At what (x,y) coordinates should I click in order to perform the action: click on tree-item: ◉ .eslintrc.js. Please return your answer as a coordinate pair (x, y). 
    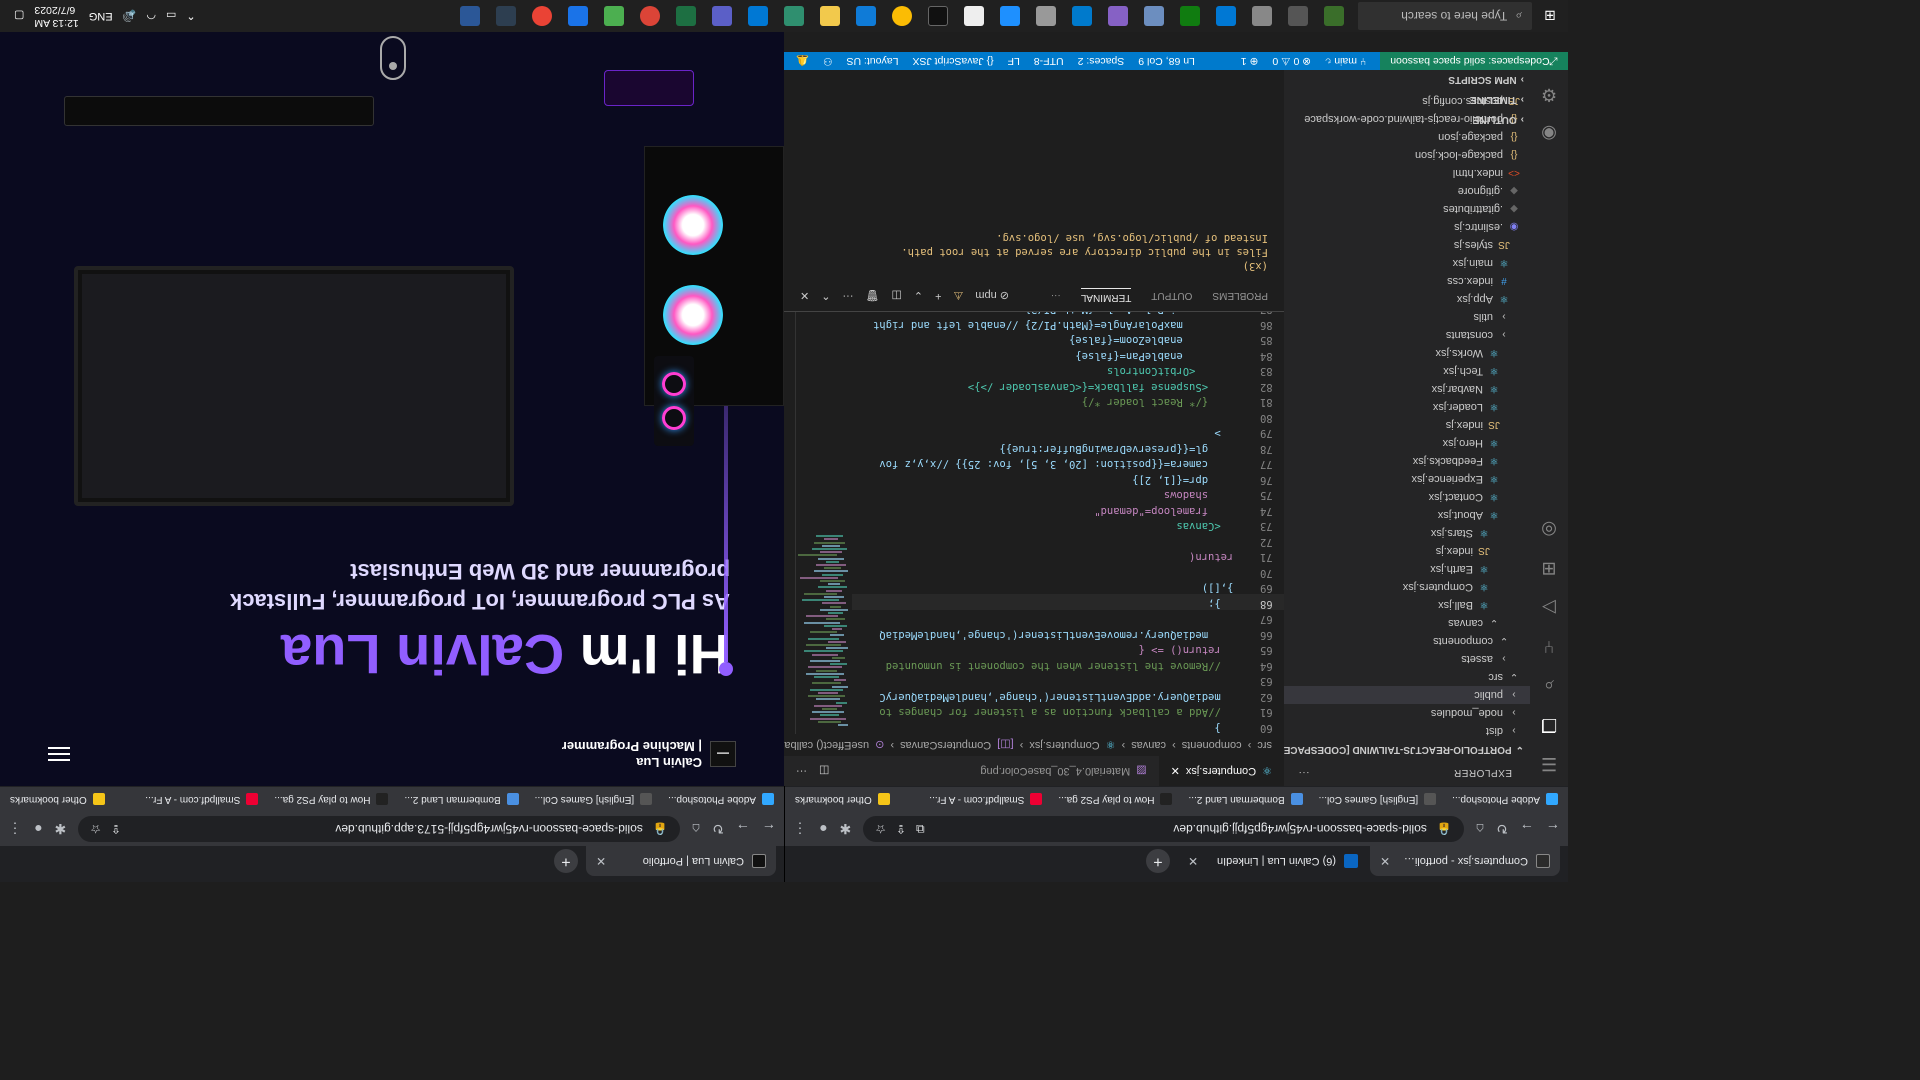
    Looking at the image, I should click on (1407, 227).